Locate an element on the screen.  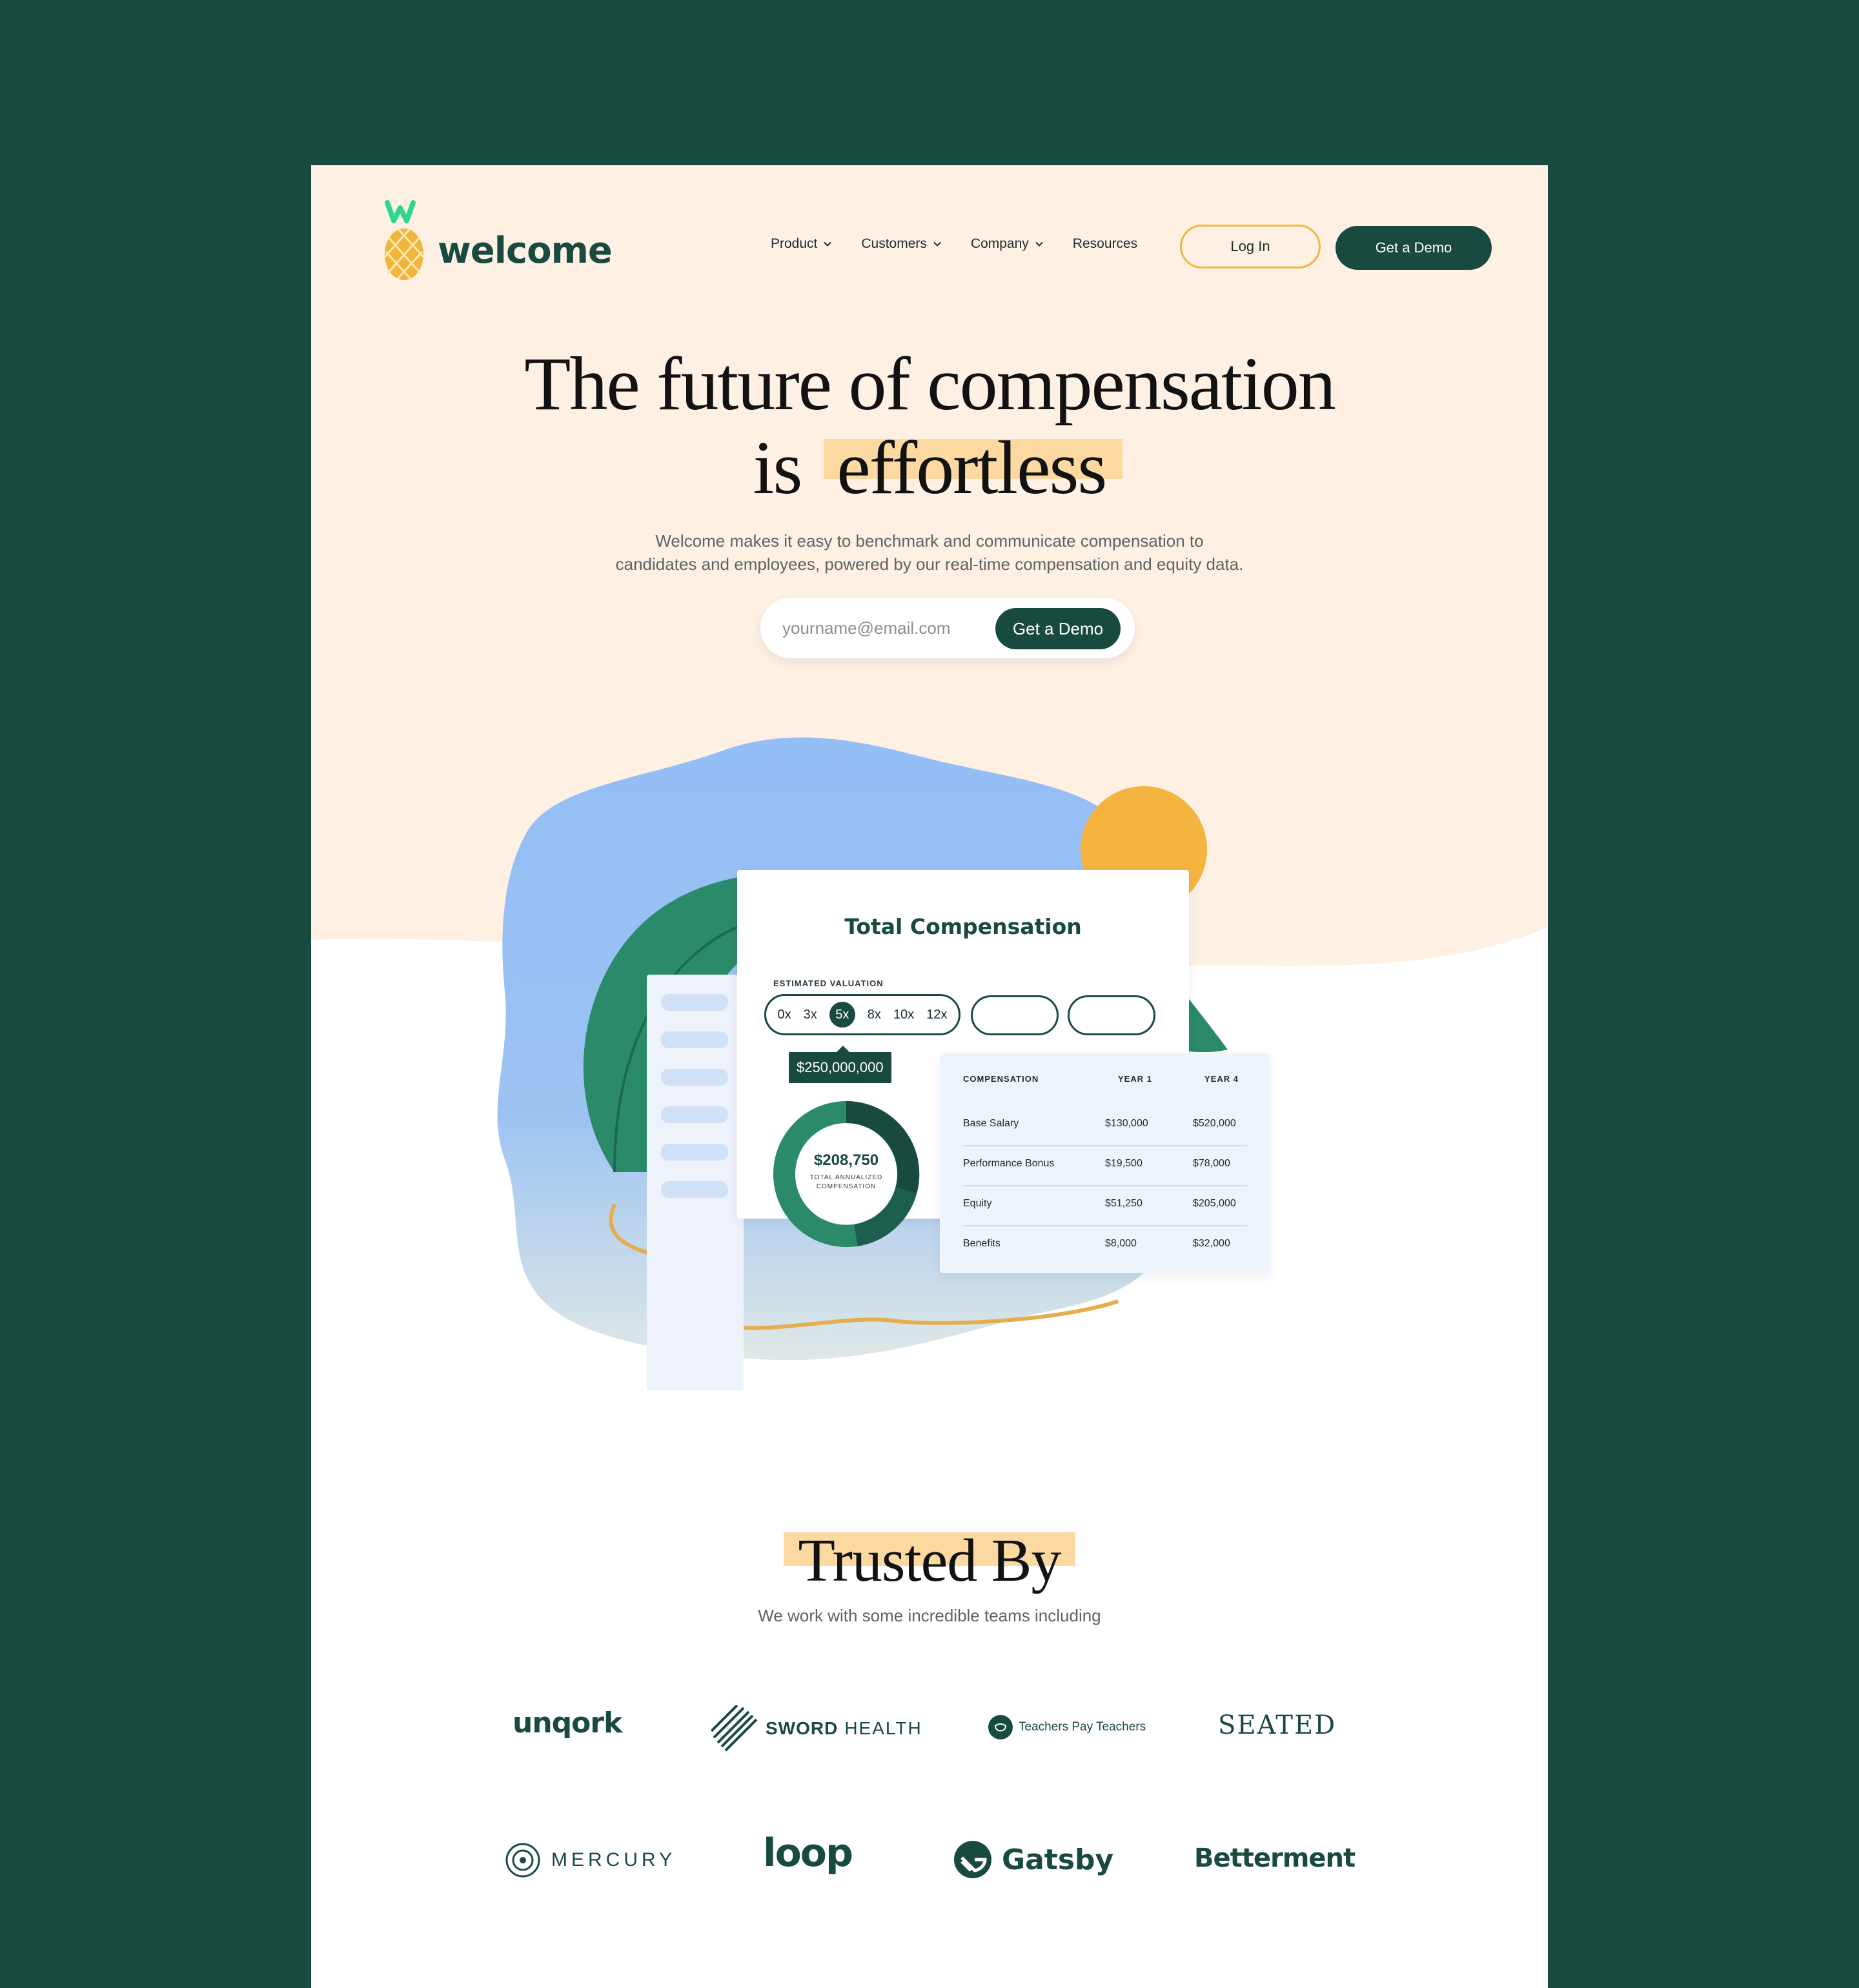
trusted-section-title: Trusted By is located at coordinates (929, 1561).